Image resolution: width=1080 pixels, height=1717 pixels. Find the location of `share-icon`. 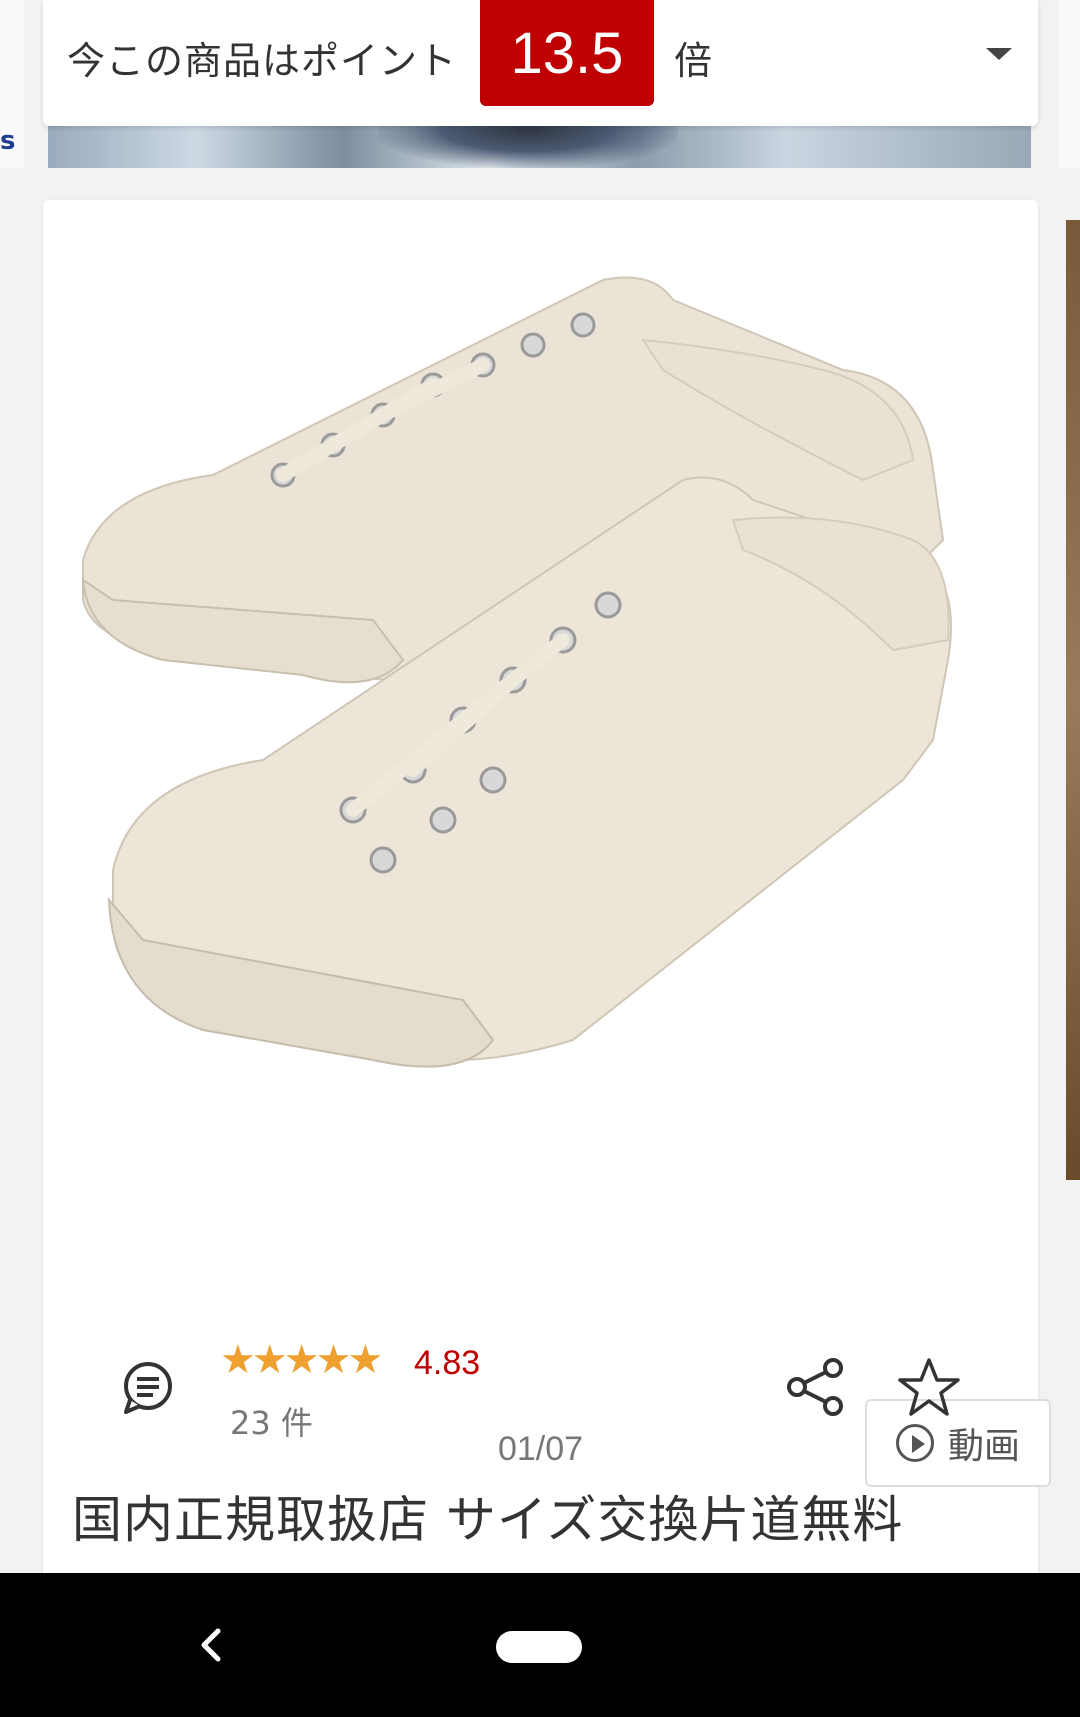

share-icon is located at coordinates (816, 1387).